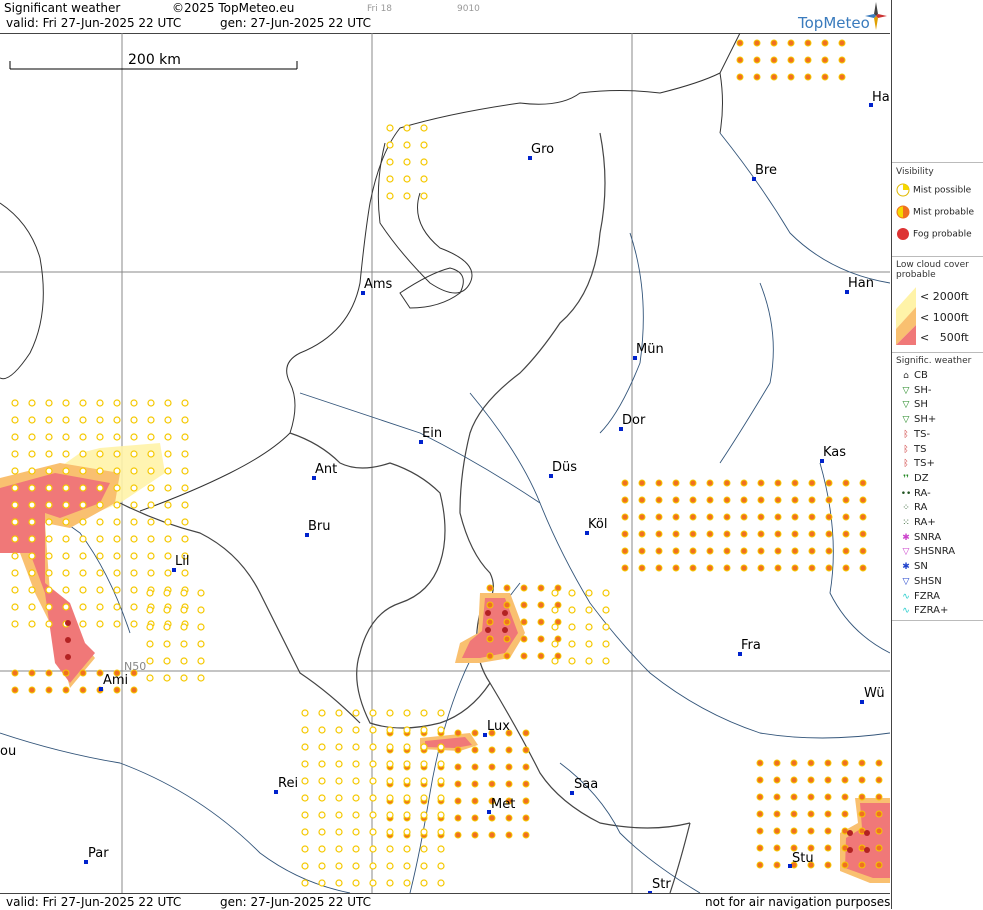  What do you see at coordinates (944, 337) in the screenshot?
I see `legend-cloud-500: < 500ft` at bounding box center [944, 337].